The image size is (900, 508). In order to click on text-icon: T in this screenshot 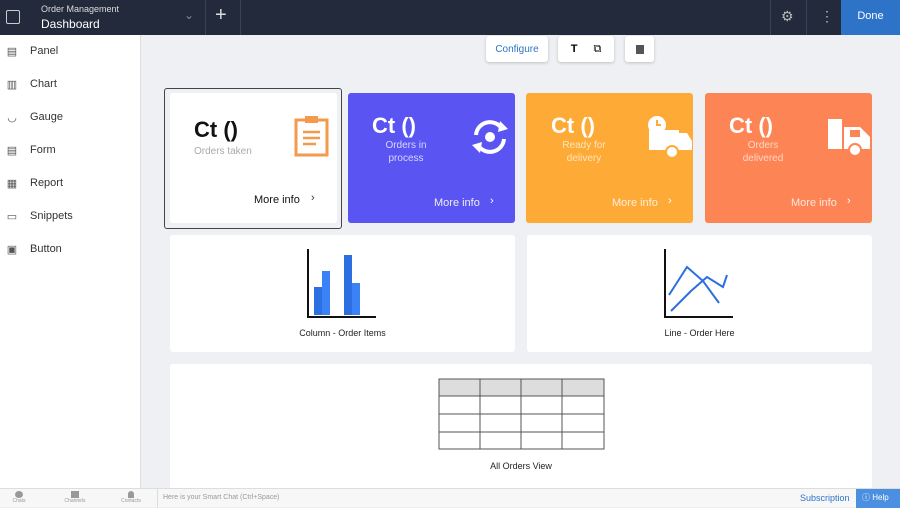, I will do `click(574, 49)`.